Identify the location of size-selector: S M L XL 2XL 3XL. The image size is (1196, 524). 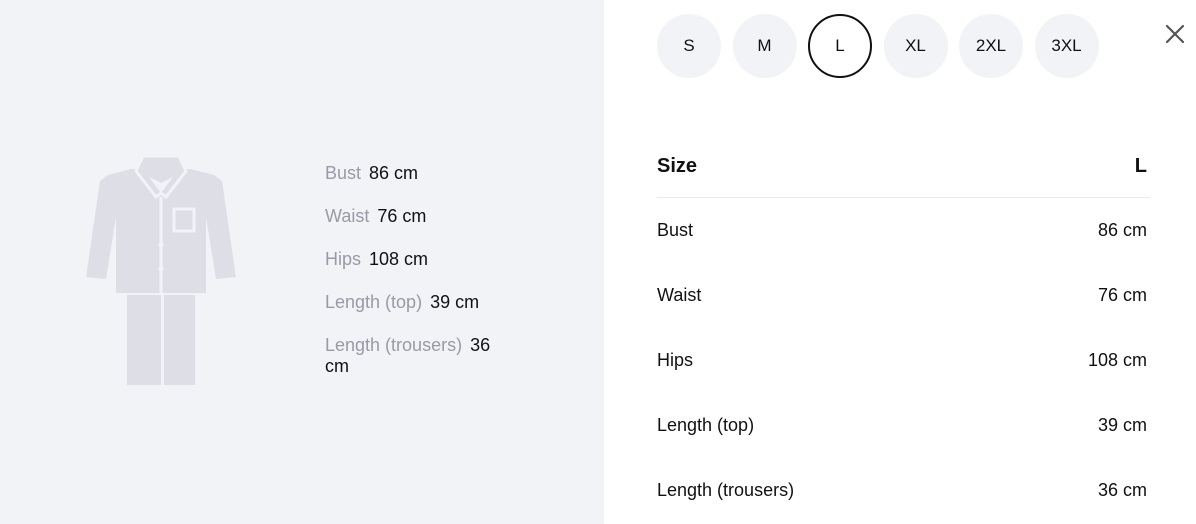
(883, 47).